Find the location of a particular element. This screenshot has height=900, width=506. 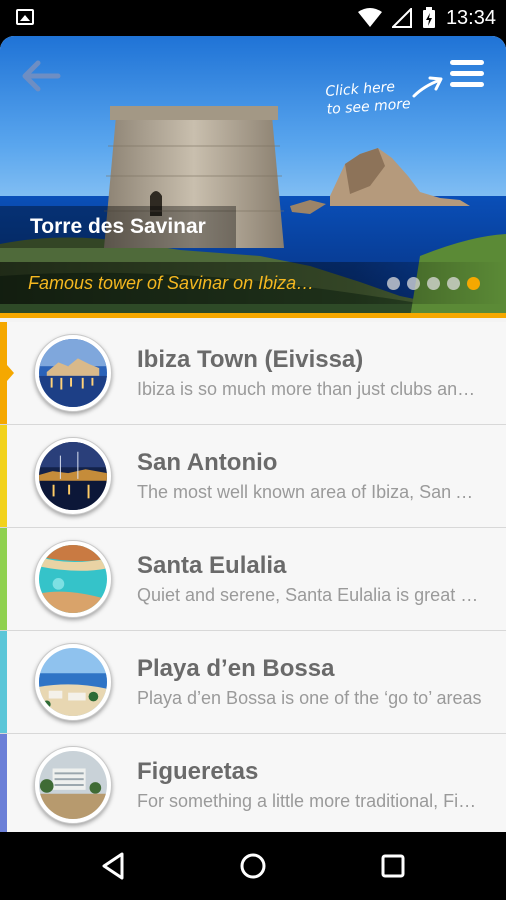

status-time: 13:34 is located at coordinates (470, 17).